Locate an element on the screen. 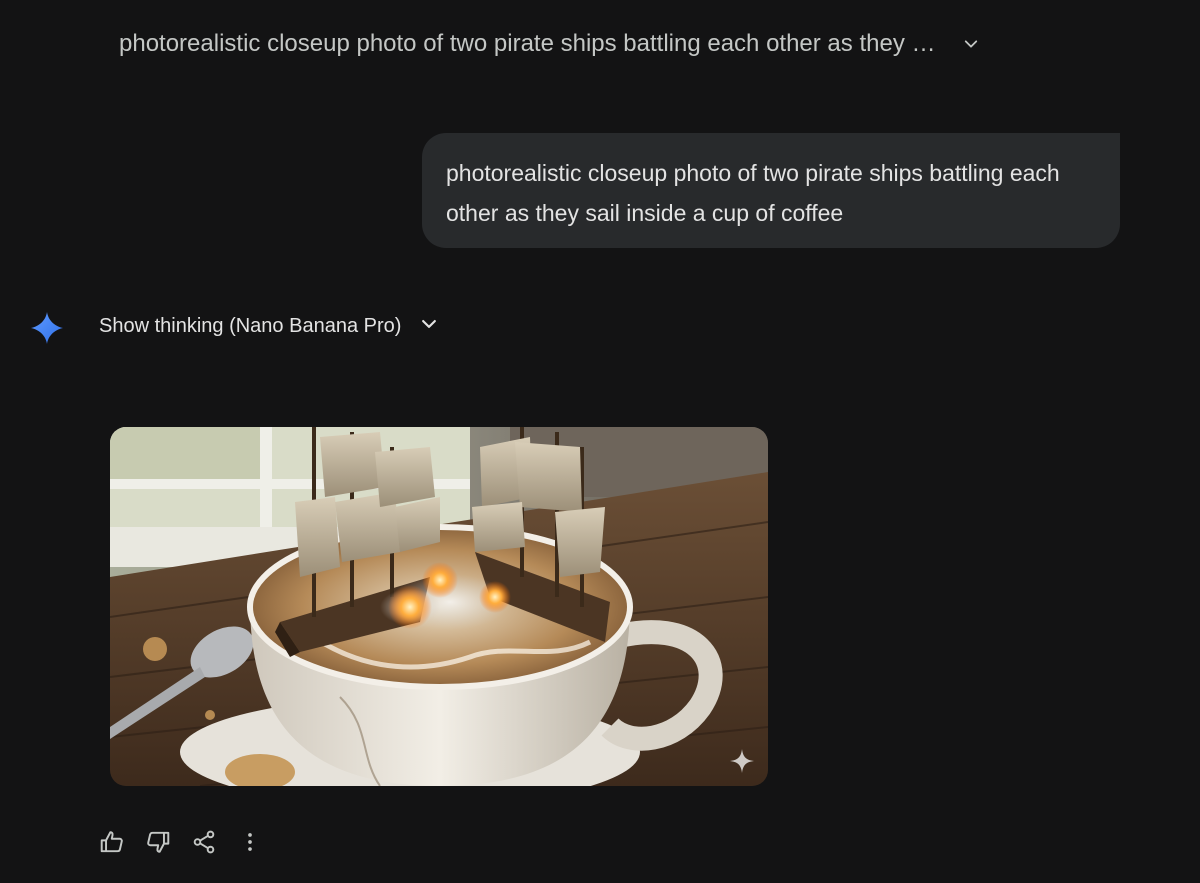 This screenshot has height=883, width=1200. thumbs-up-button is located at coordinates (112, 844).